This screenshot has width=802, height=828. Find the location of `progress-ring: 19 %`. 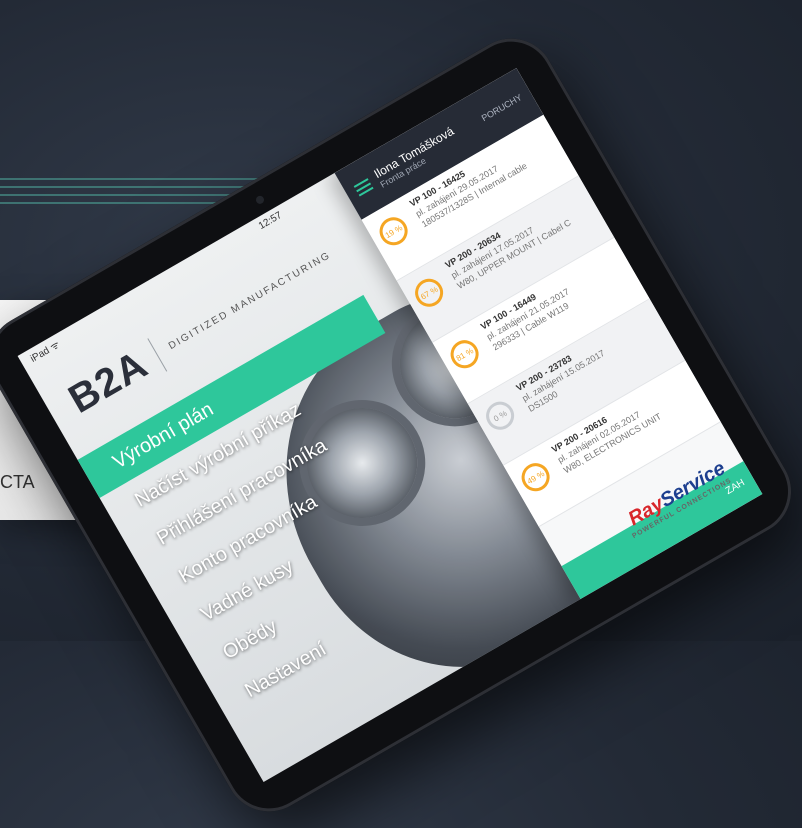

progress-ring: 19 % is located at coordinates (393, 231).